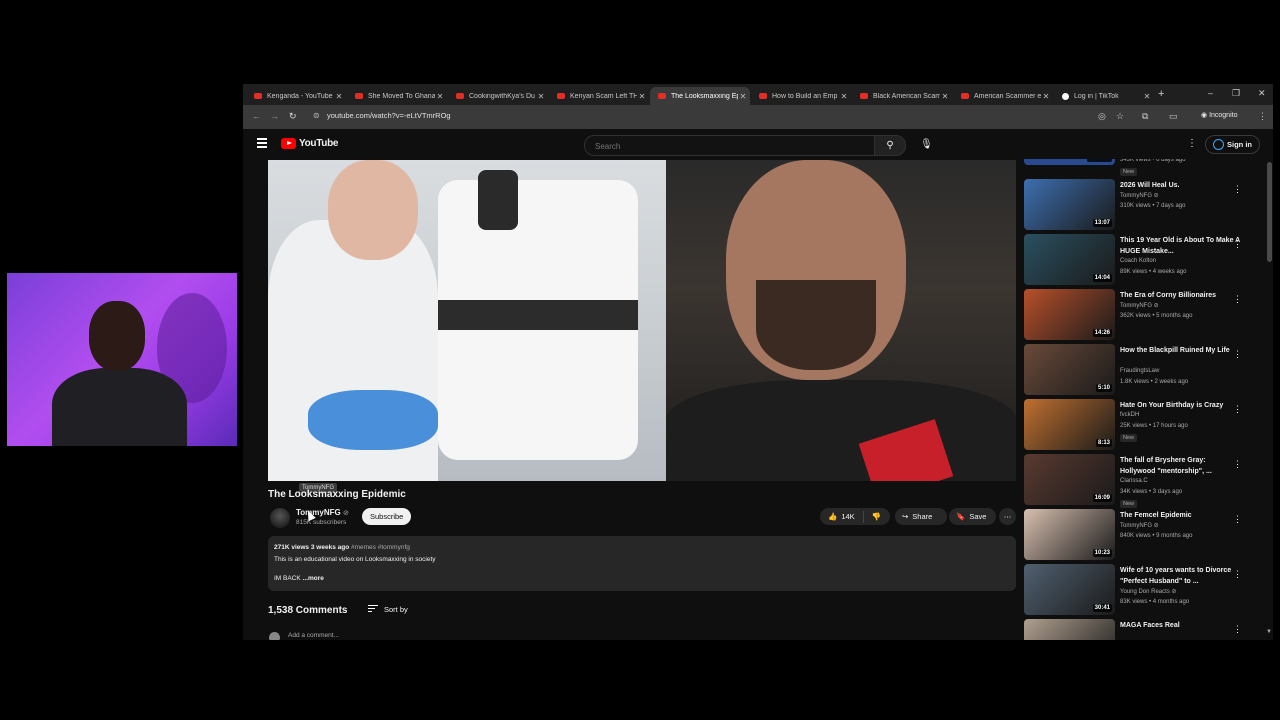  Describe the element at coordinates (700, 96) in the screenshot. I see `tab-4: The Looksmaxxing Ep ✕` at that location.